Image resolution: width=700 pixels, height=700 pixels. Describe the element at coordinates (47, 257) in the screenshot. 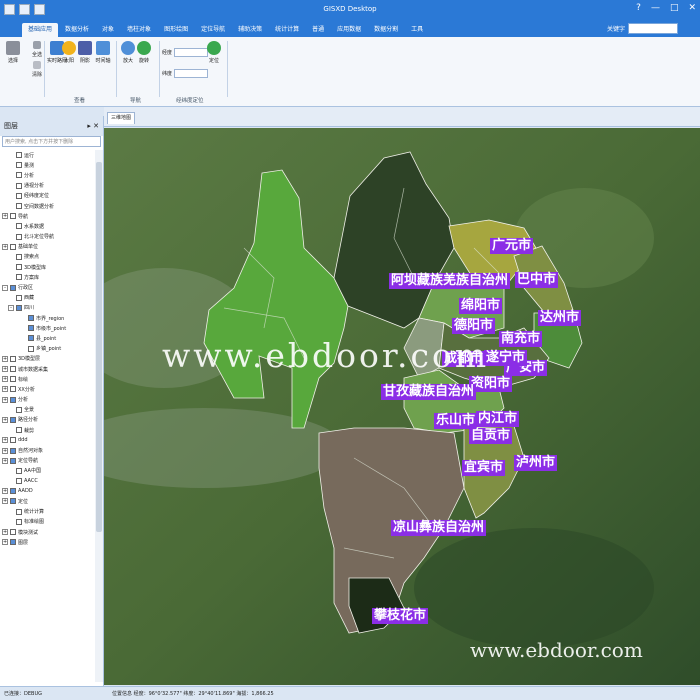

I see `layer-tree-row: 搜索点` at that location.